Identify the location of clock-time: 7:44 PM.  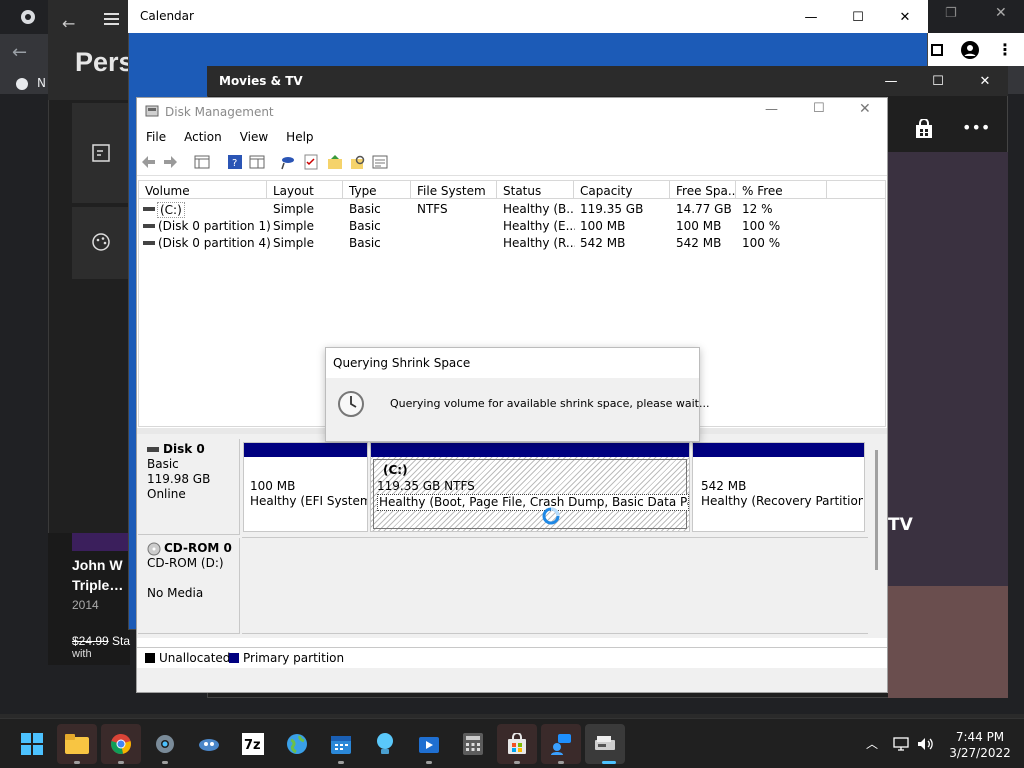
(980, 737).